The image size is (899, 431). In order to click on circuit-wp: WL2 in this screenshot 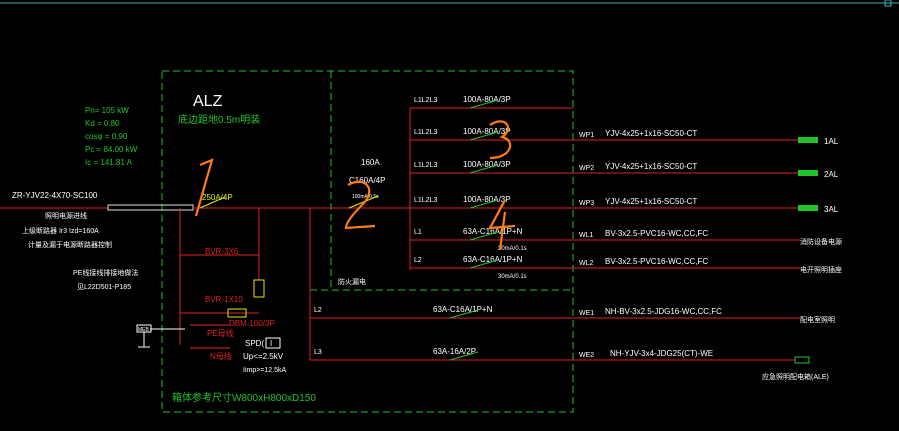, I will do `click(586, 263)`.